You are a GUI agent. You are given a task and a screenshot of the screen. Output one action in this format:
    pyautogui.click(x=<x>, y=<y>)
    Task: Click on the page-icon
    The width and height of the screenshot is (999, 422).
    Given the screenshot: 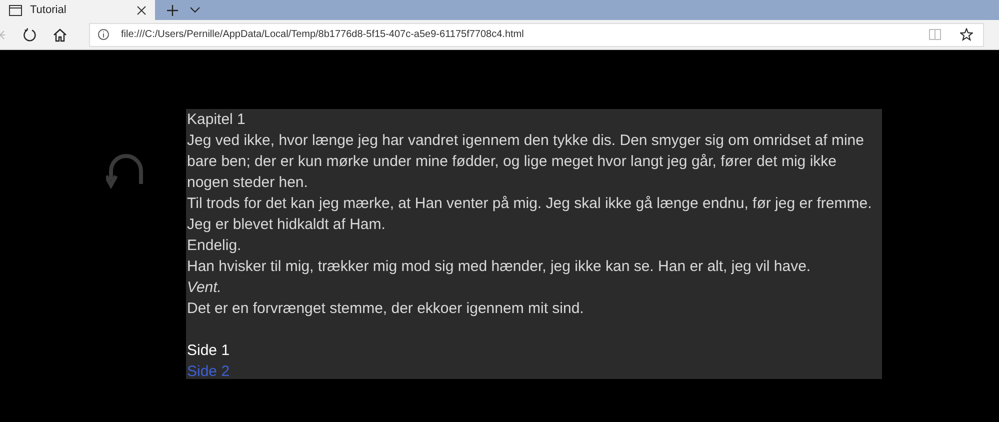 What is the action you would take?
    pyautogui.click(x=15, y=10)
    